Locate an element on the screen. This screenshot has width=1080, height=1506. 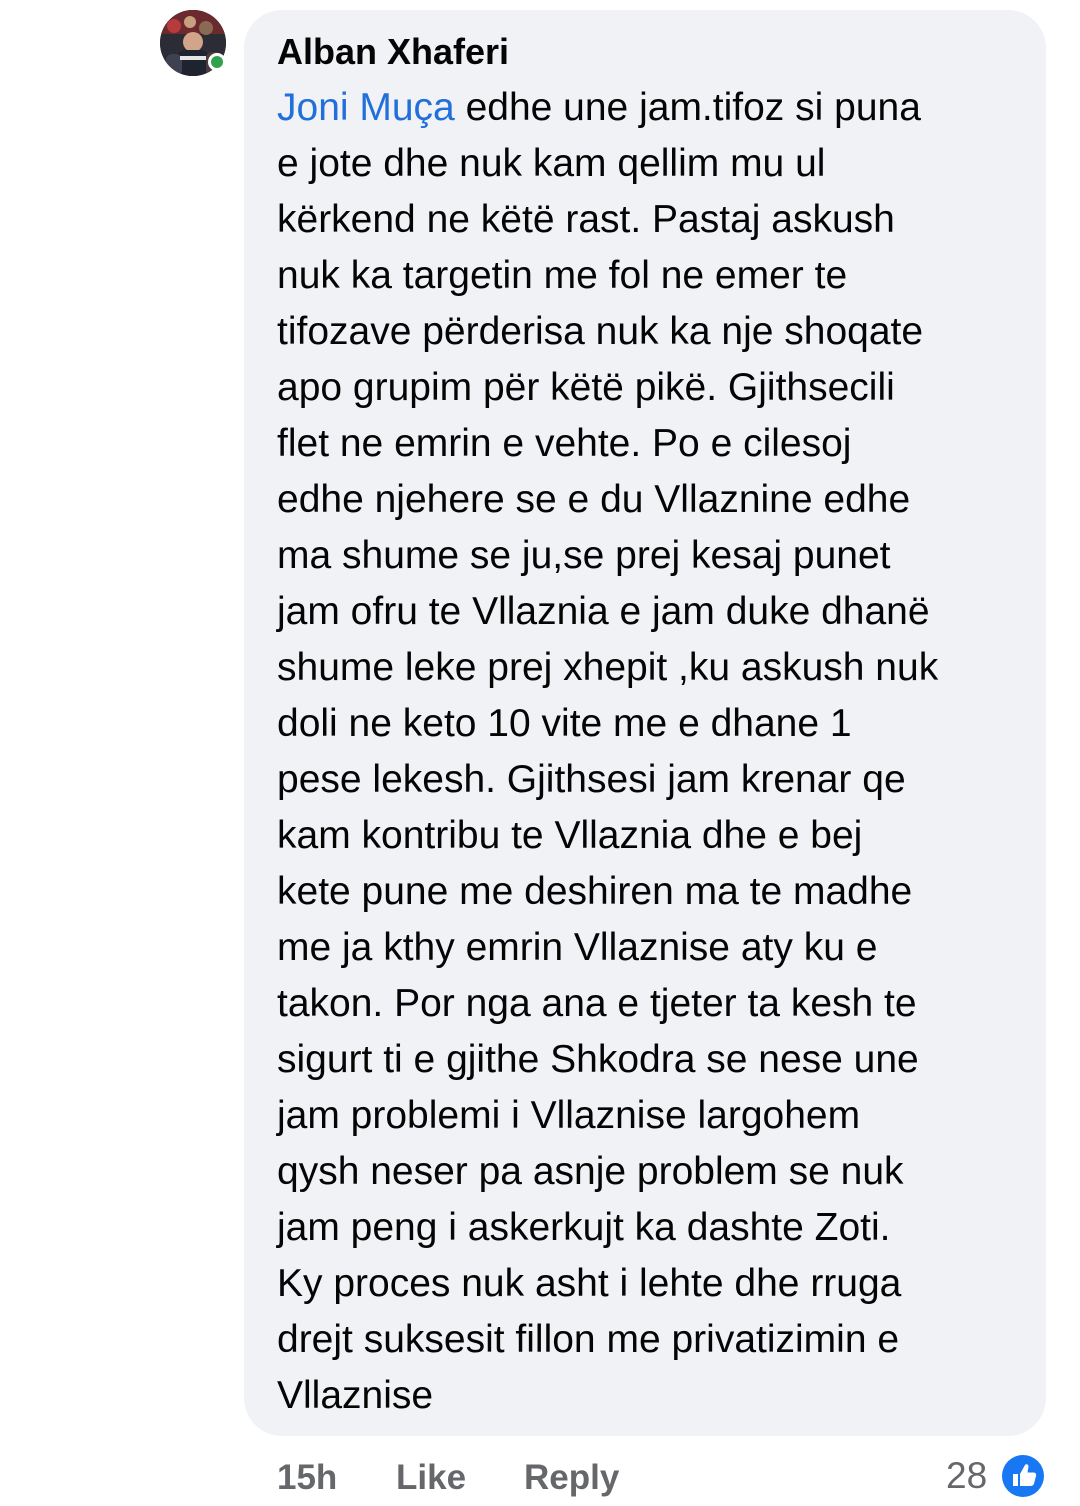
thumbs-up-icon is located at coordinates (1023, 1476).